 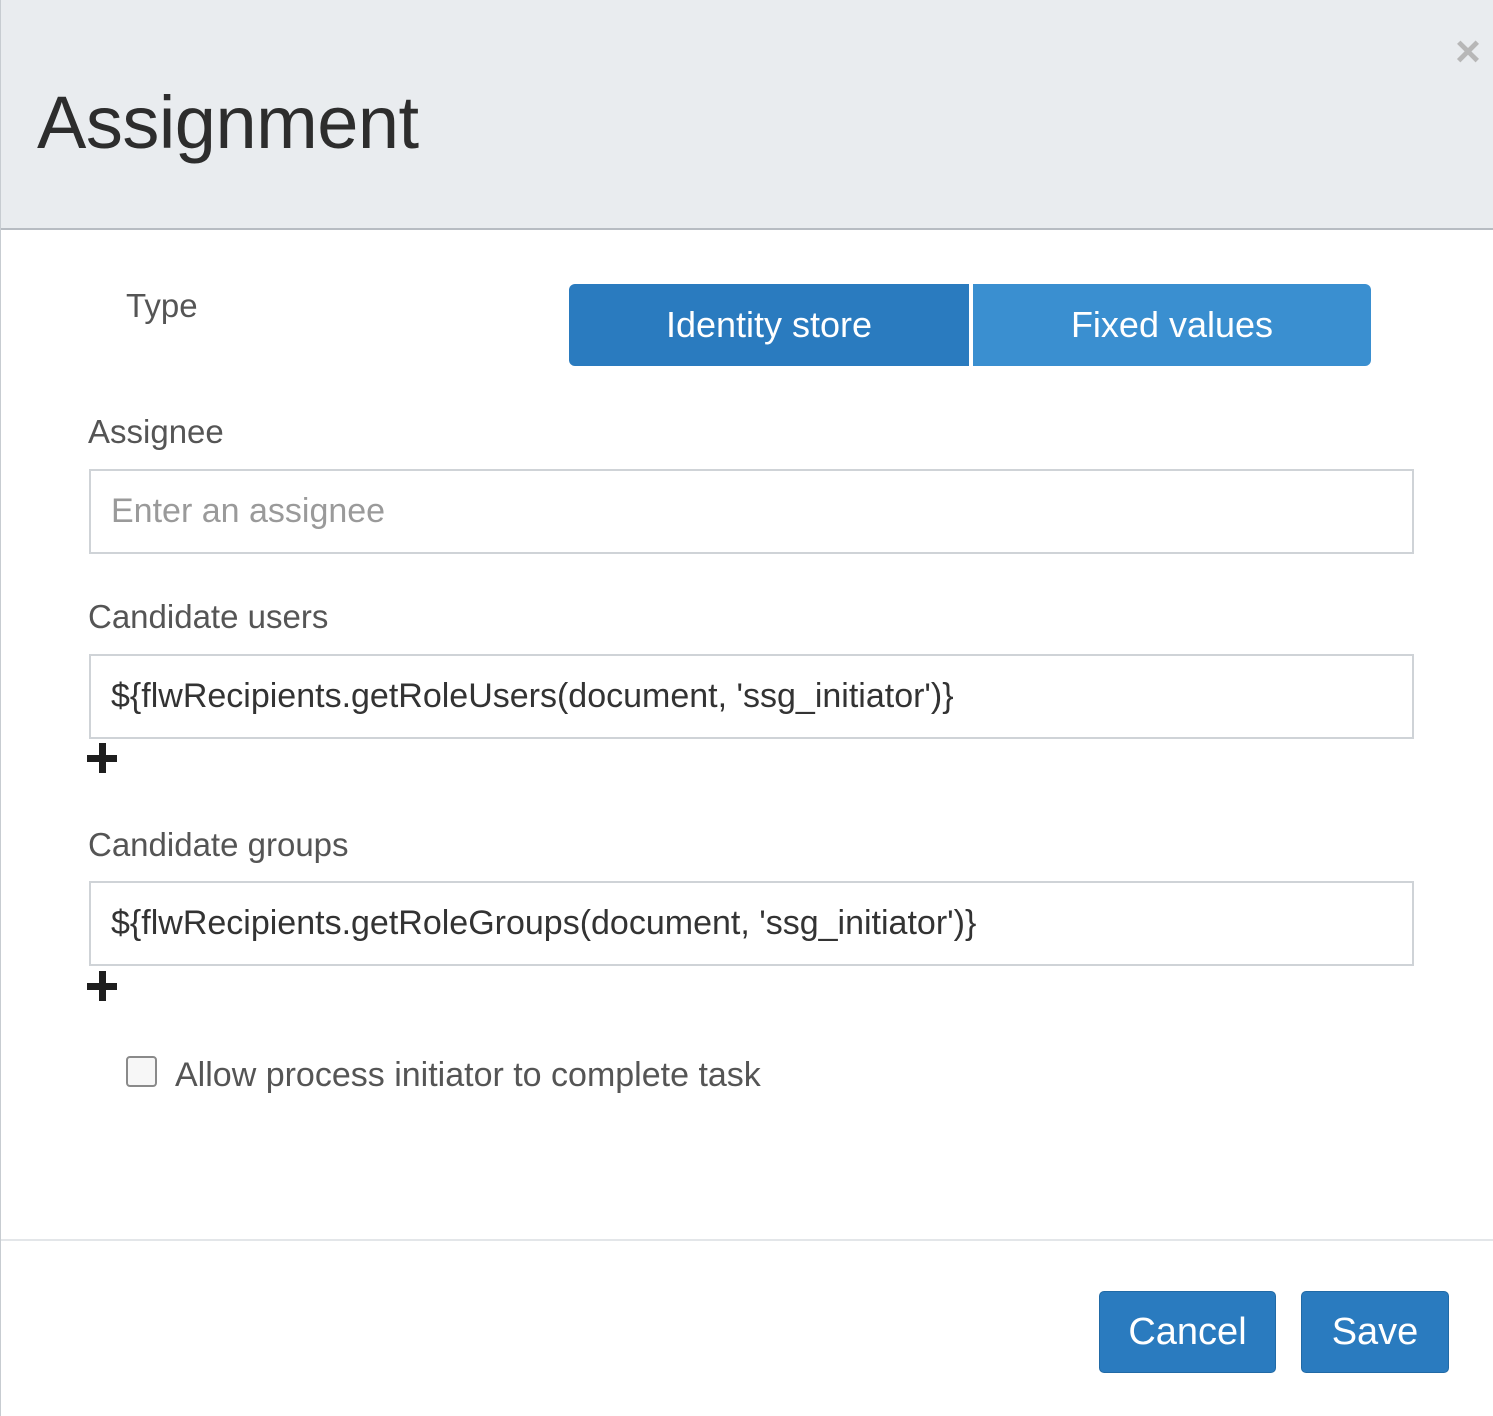 I want to click on candidate-users-label: Candidate users, so click(x=208, y=616).